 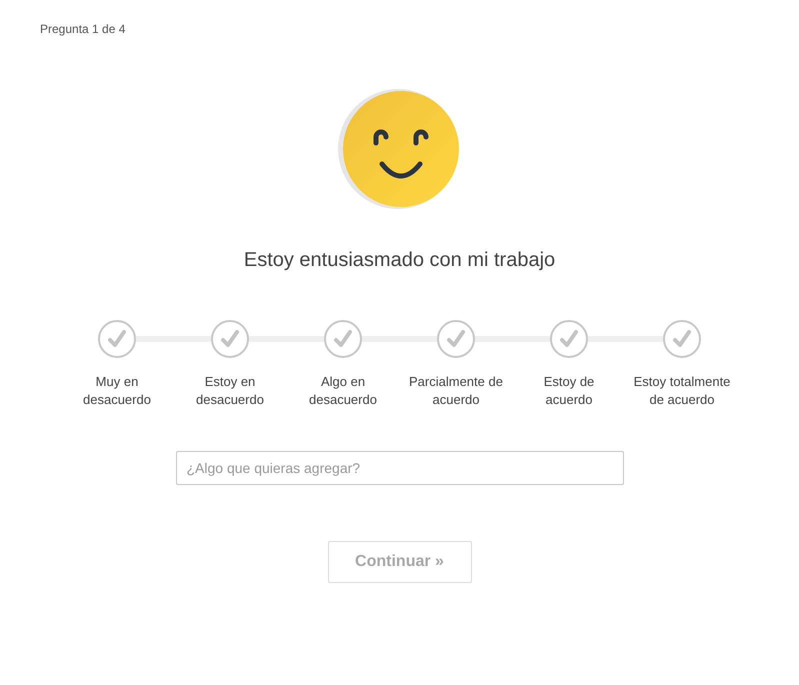 I want to click on question-counter: Pregunta 1 de 4, so click(x=83, y=29).